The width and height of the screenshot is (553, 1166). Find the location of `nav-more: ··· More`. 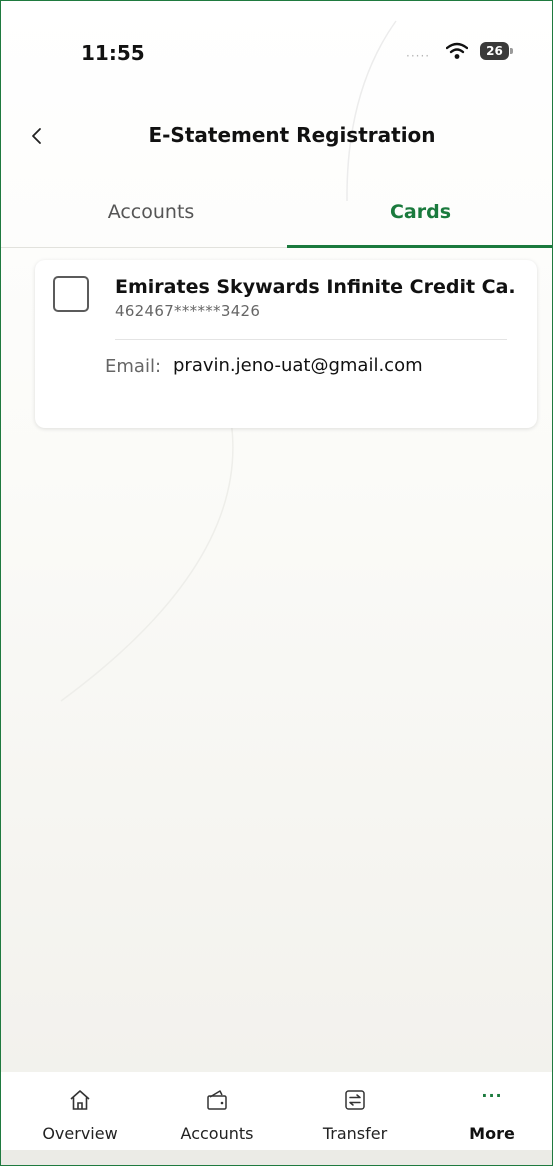

nav-more: ··· More is located at coordinates (492, 1111).